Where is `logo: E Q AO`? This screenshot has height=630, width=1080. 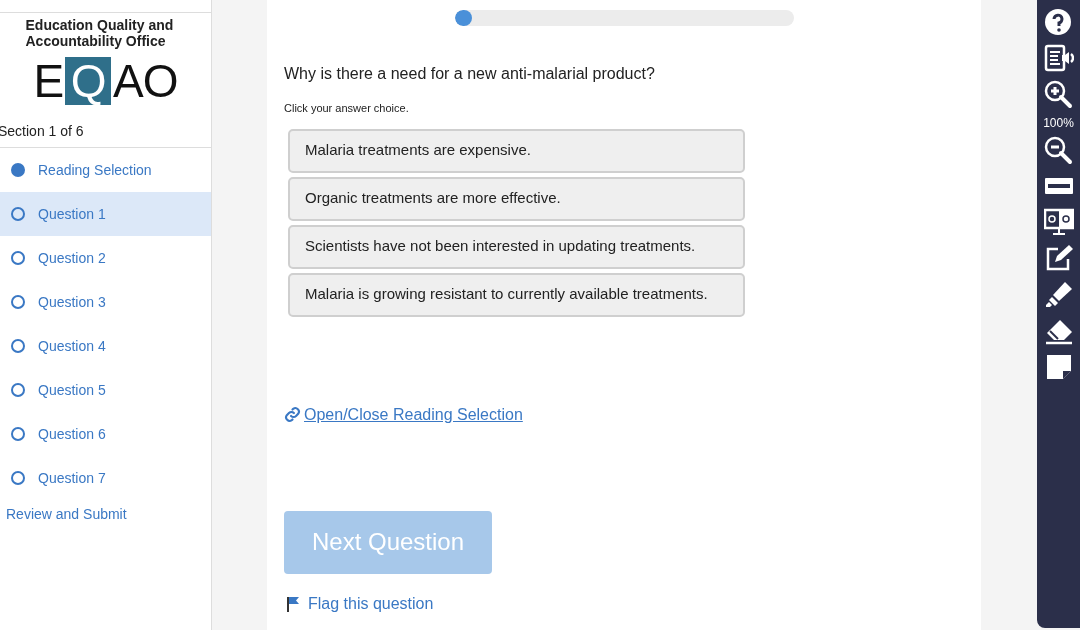 logo: E Q AO is located at coordinates (105, 81).